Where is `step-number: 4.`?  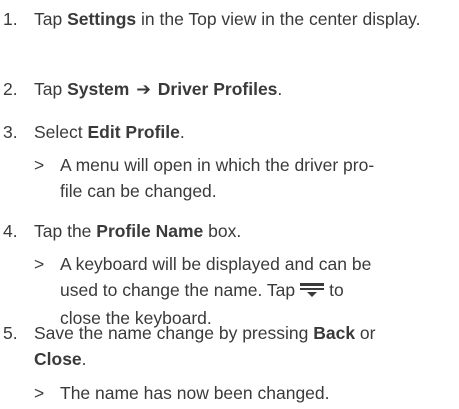
step-number: 4. is located at coordinates (10, 231).